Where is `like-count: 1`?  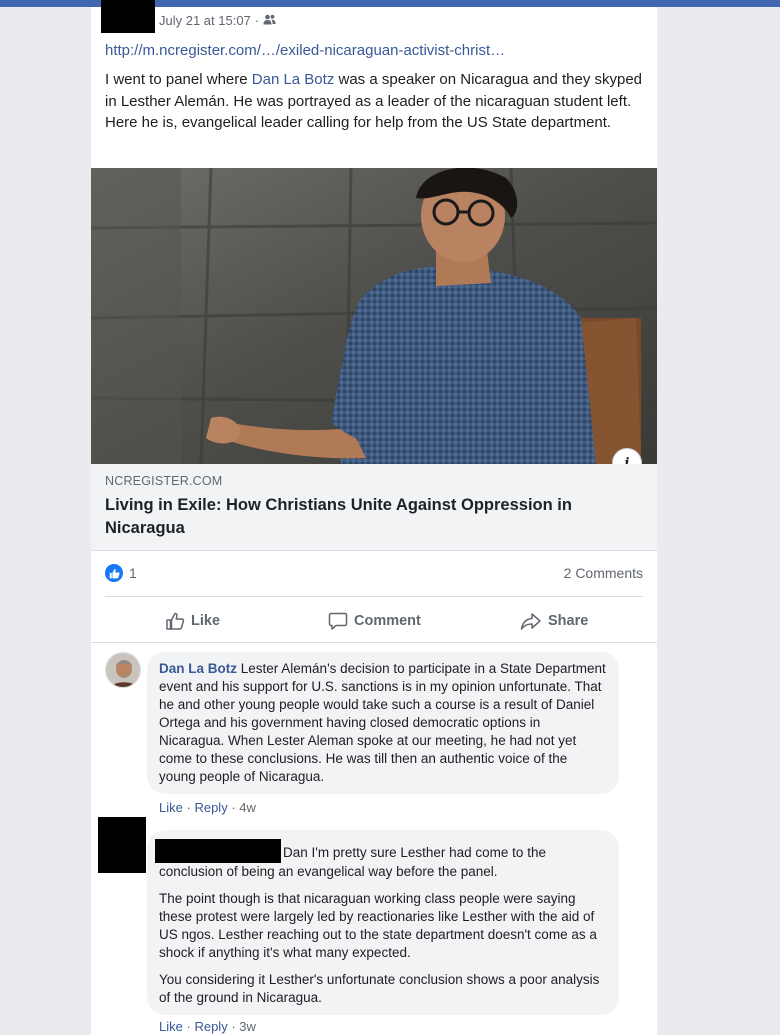
like-count: 1 is located at coordinates (133, 573).